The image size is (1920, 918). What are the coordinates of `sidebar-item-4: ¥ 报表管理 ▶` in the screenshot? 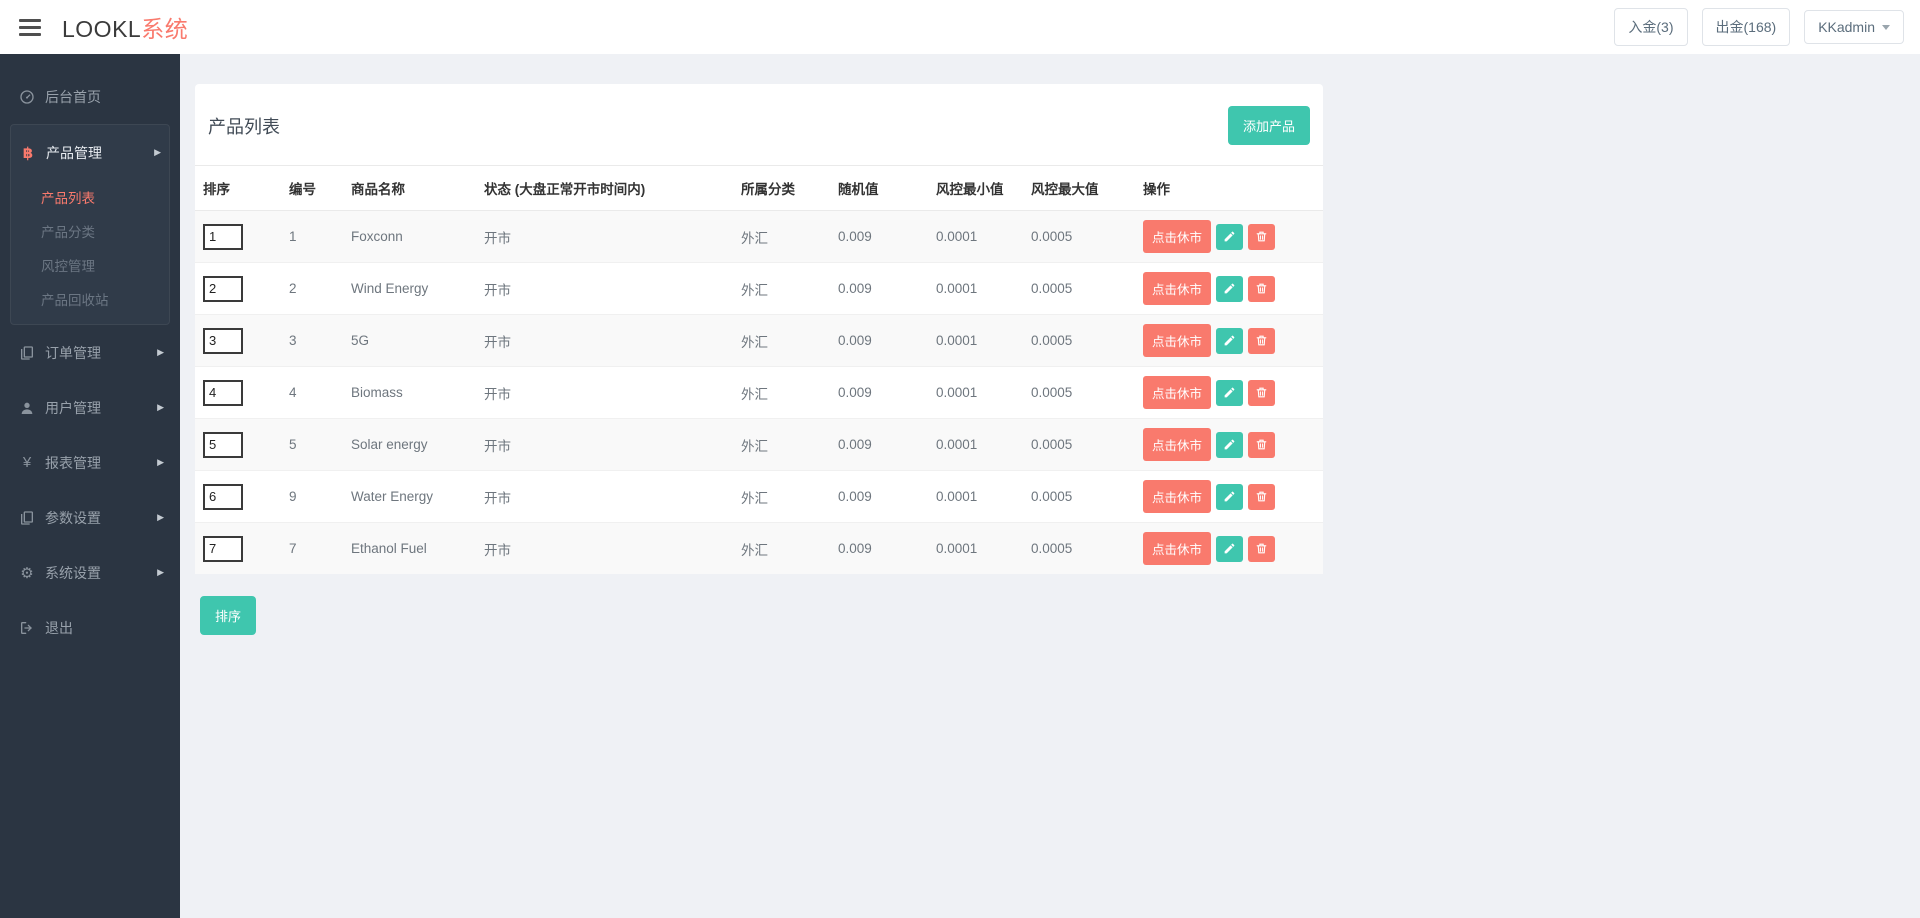 It's located at (90, 462).